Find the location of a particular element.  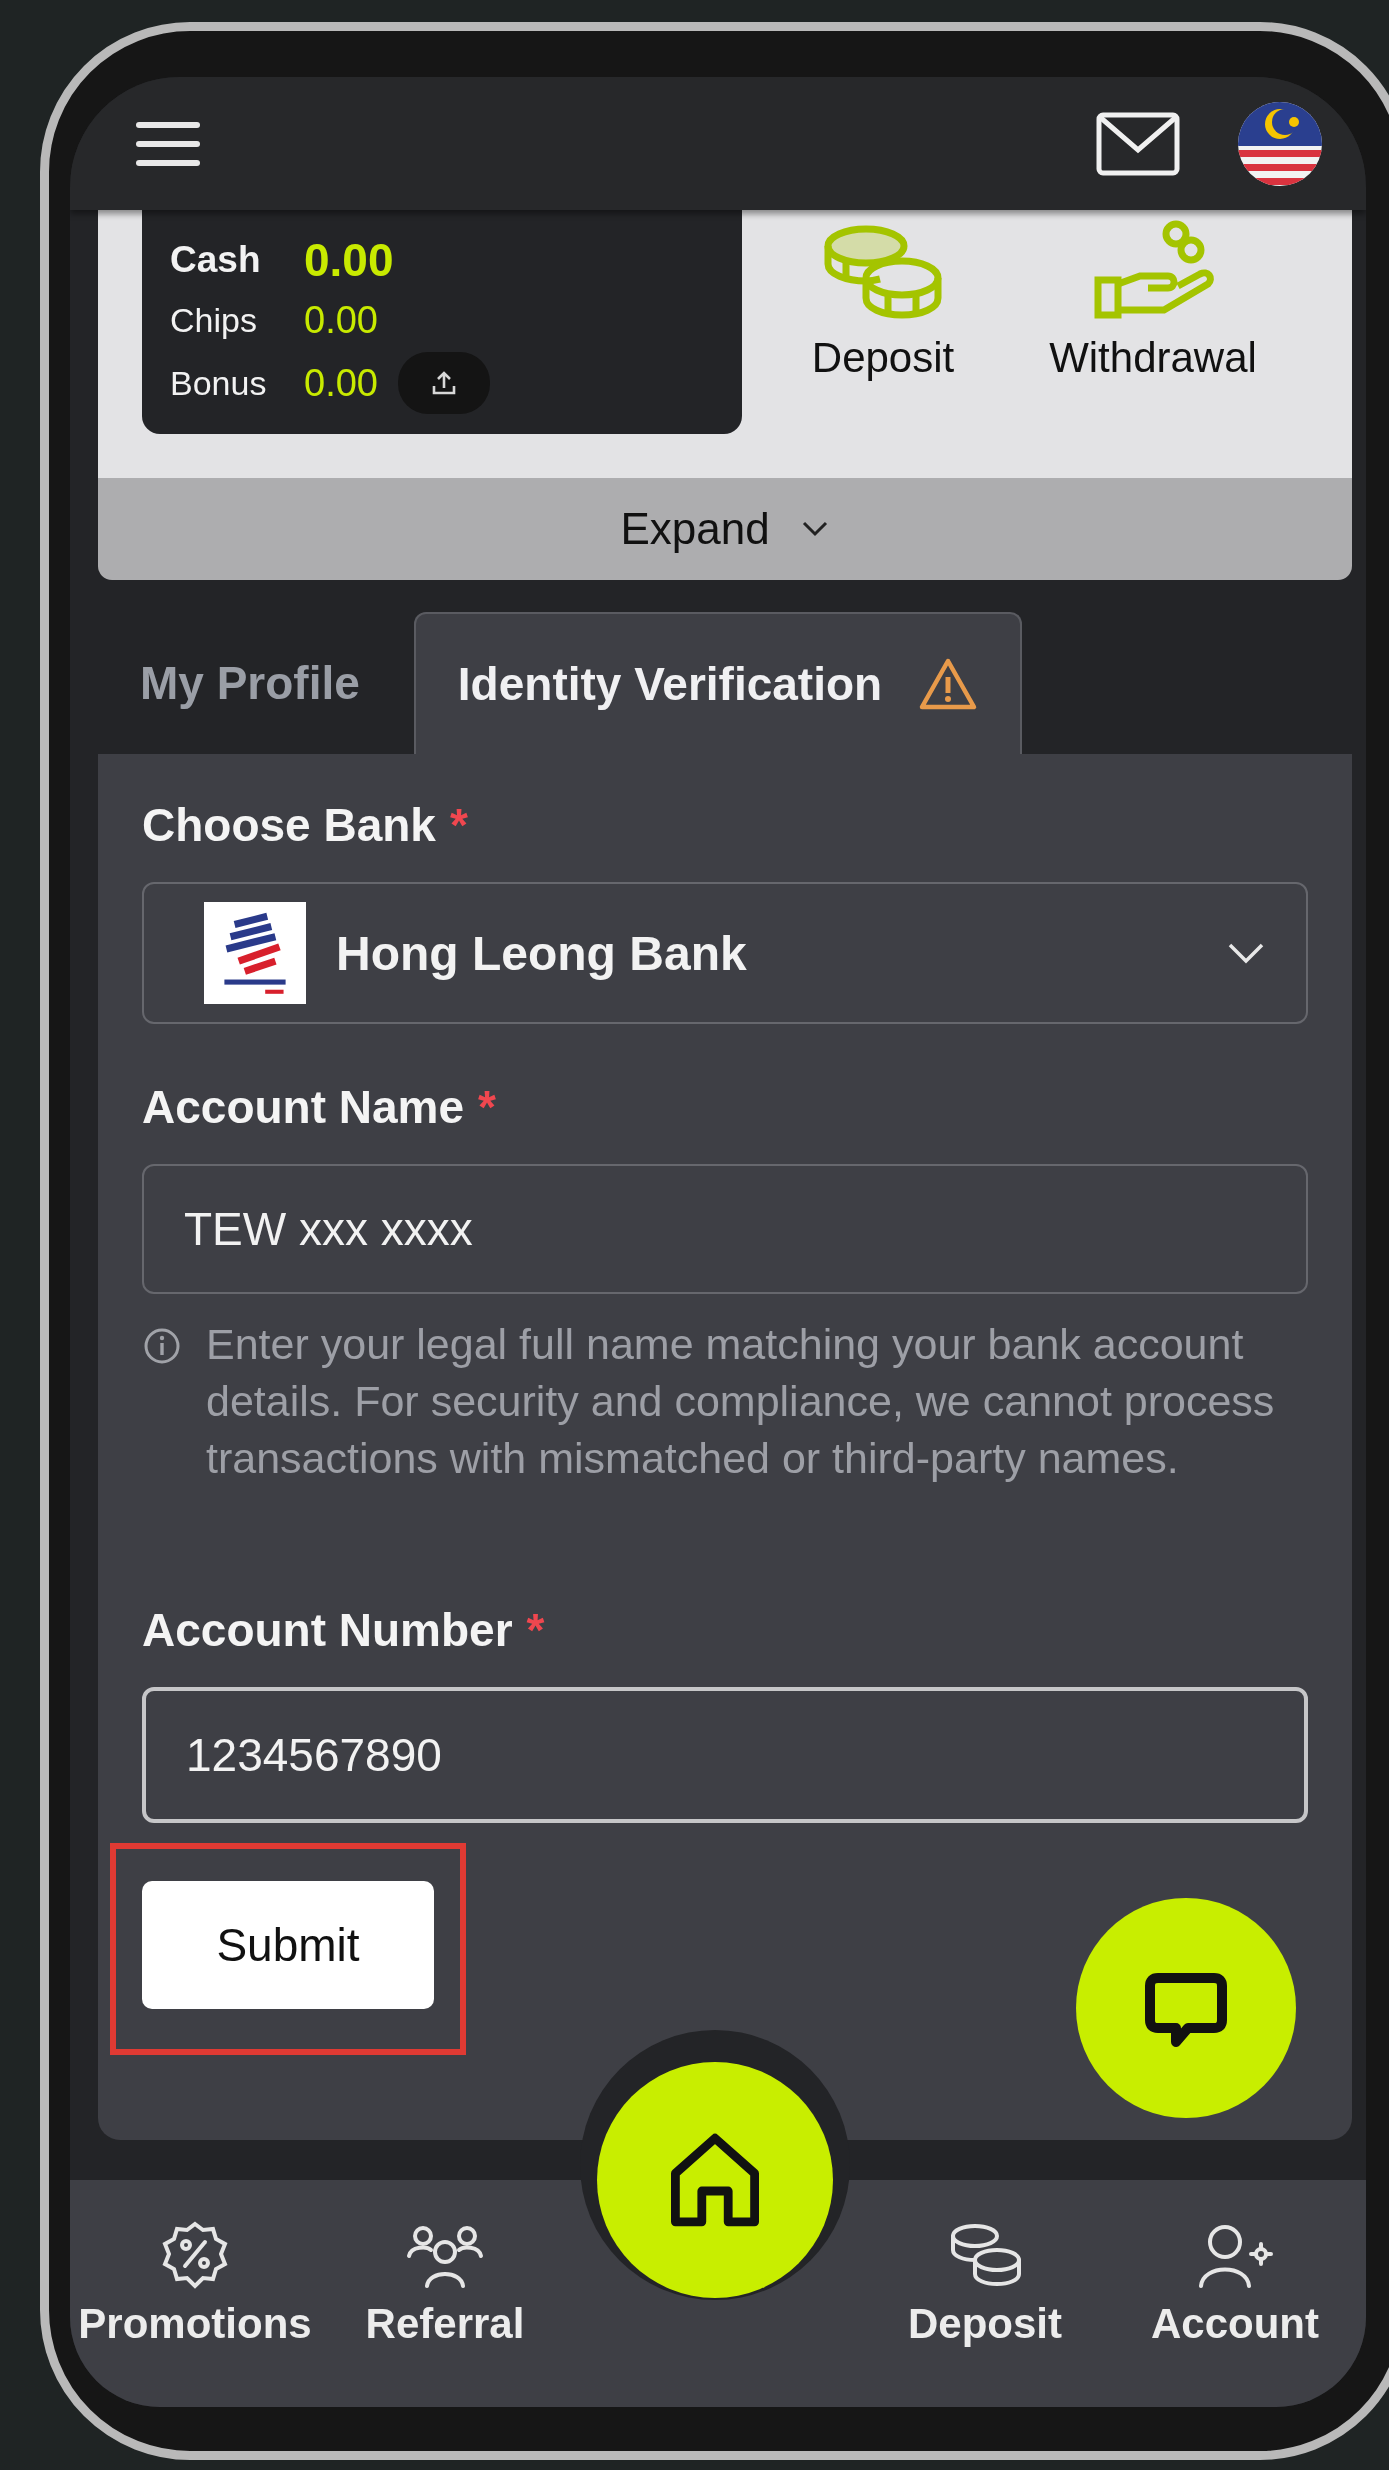

expand-button: Expand is located at coordinates (725, 529).